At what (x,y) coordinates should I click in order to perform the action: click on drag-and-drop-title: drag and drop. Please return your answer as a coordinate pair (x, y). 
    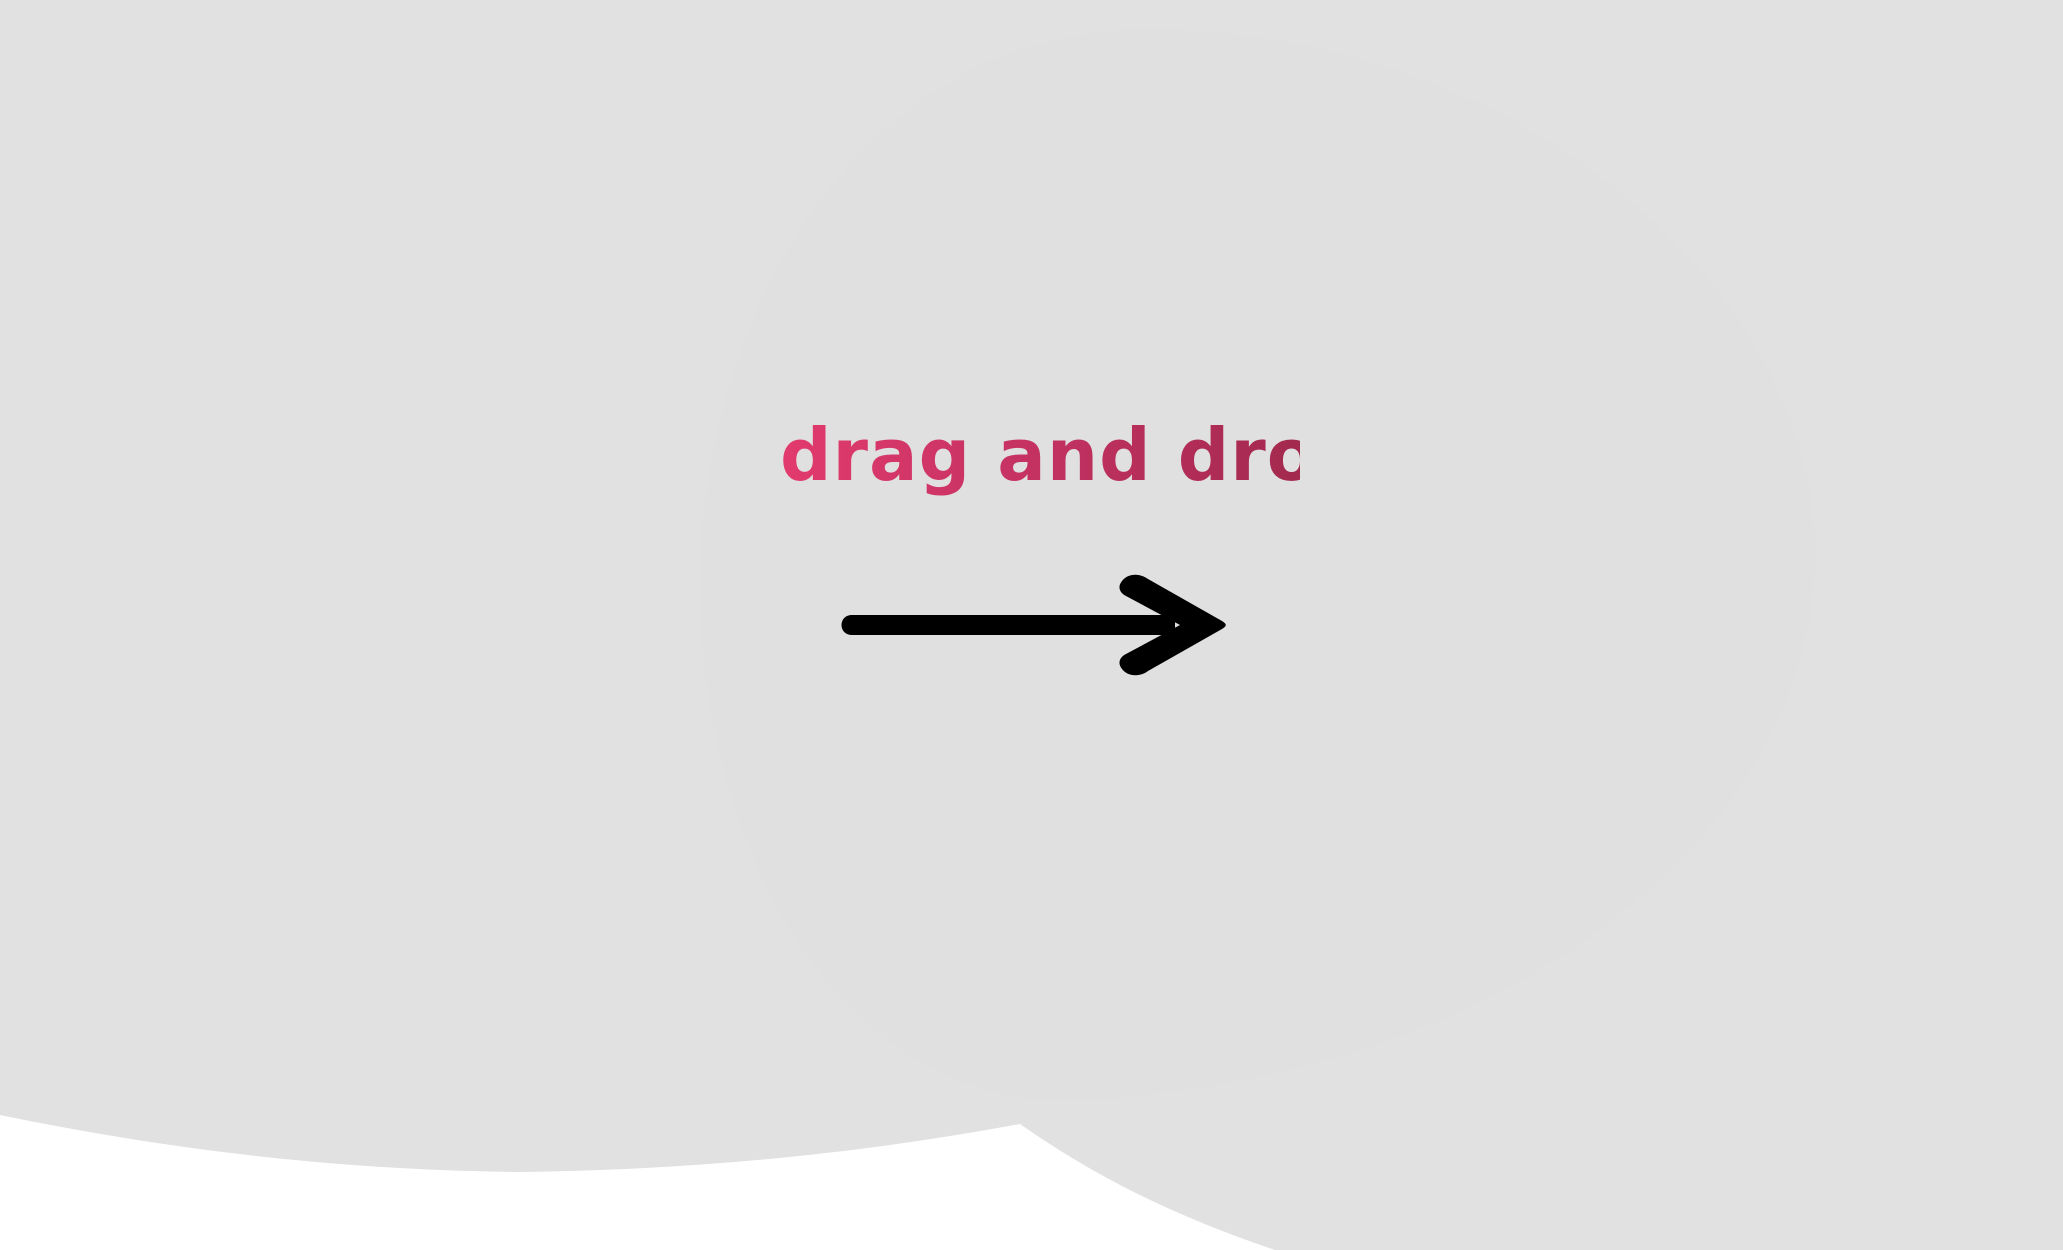
    Looking at the image, I should click on (1074, 455).